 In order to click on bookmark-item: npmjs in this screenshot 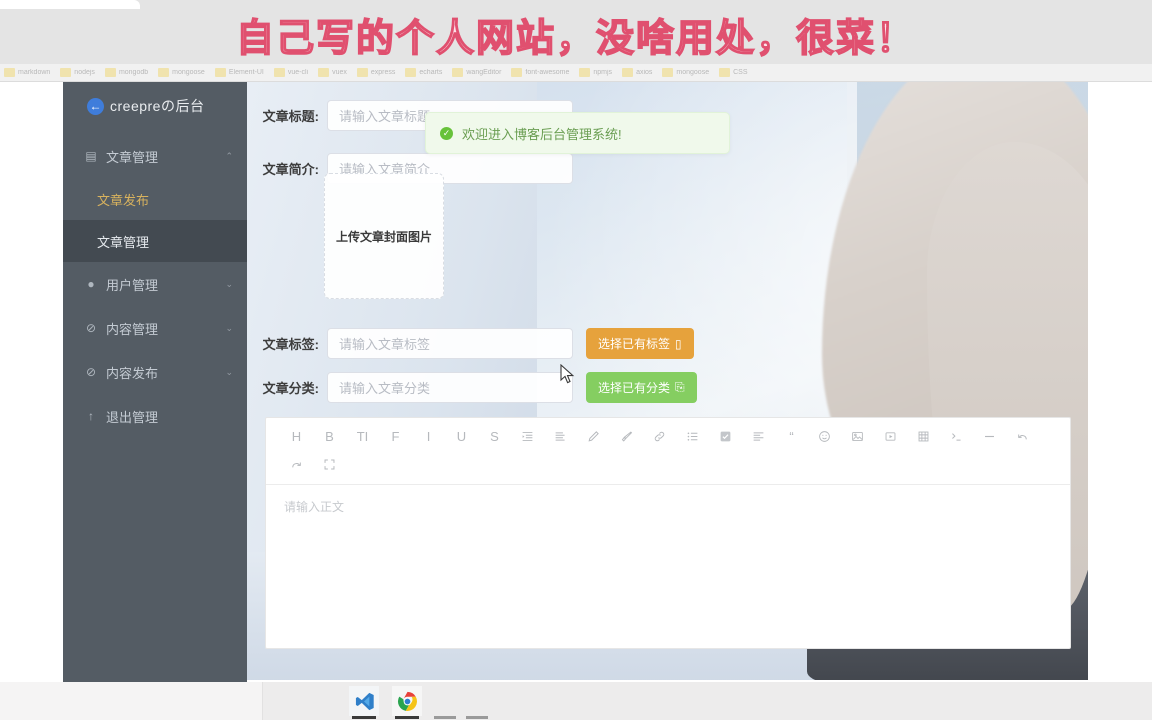, I will do `click(595, 72)`.